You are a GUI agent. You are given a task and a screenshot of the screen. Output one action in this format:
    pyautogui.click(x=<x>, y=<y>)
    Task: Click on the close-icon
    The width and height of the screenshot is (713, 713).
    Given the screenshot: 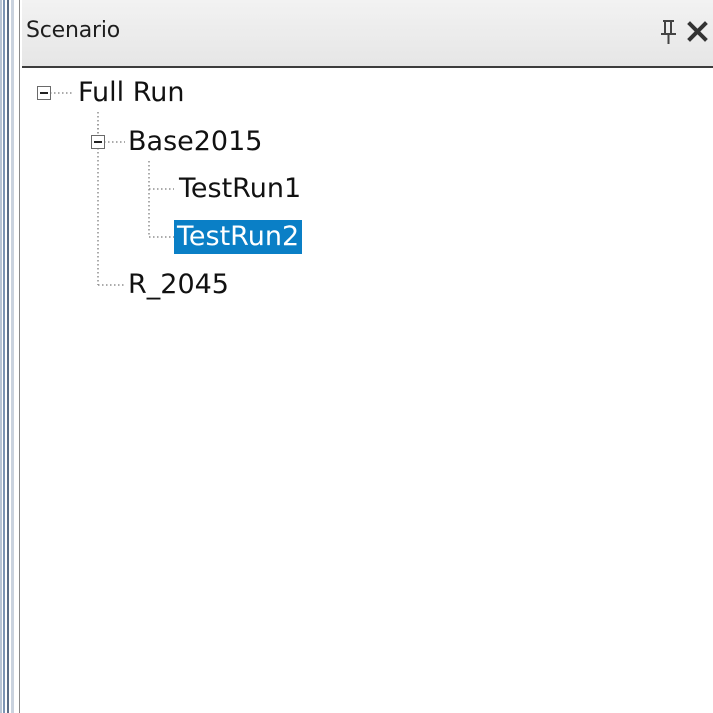 What is the action you would take?
    pyautogui.click(x=697, y=31)
    